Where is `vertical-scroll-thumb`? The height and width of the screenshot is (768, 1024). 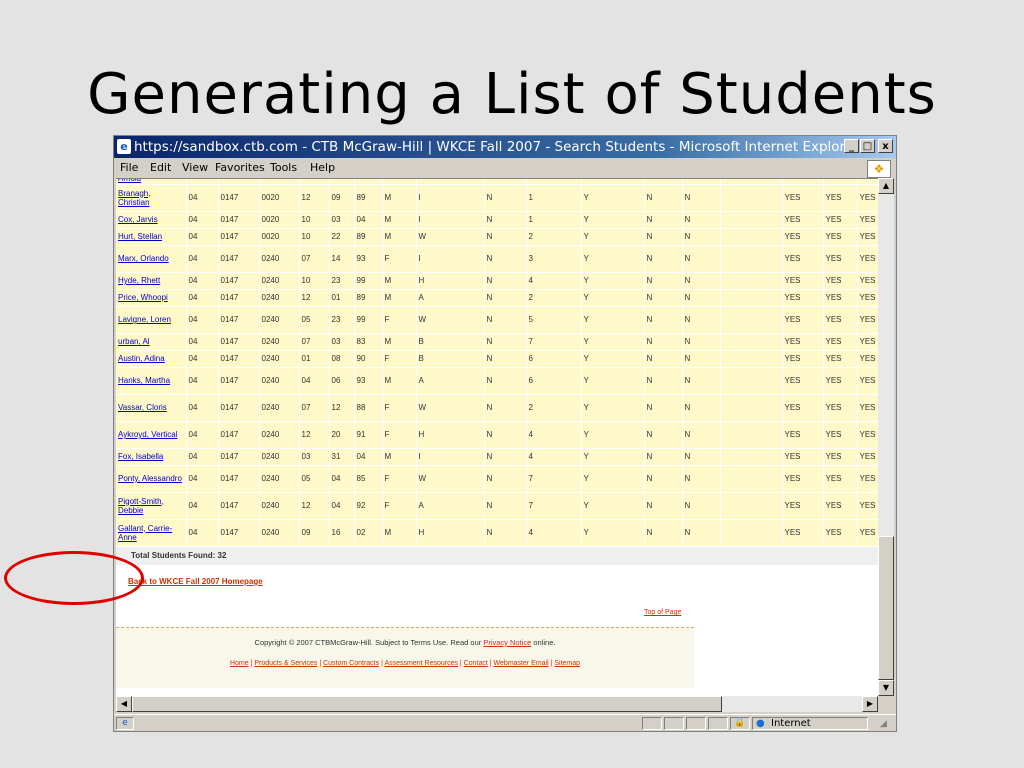 vertical-scroll-thumb is located at coordinates (886, 608).